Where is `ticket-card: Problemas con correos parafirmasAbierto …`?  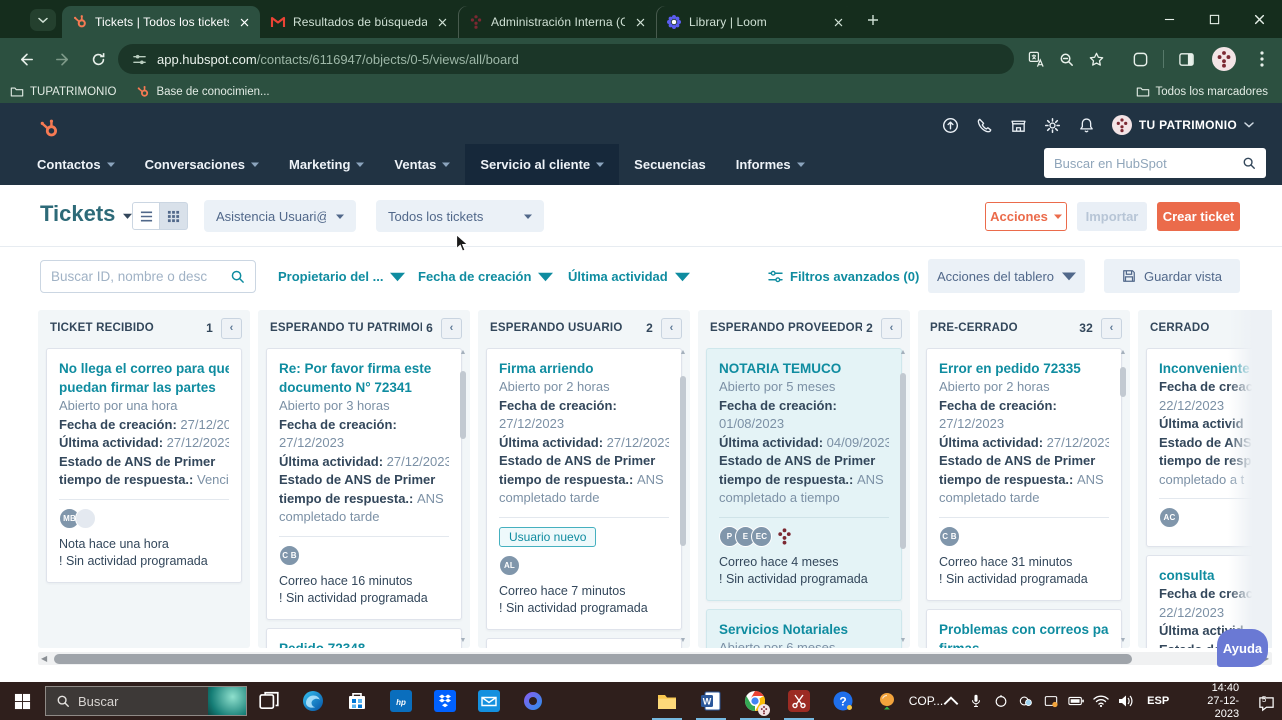
ticket-card: Problemas con correos parafirmasAbierto … is located at coordinates (1024, 628).